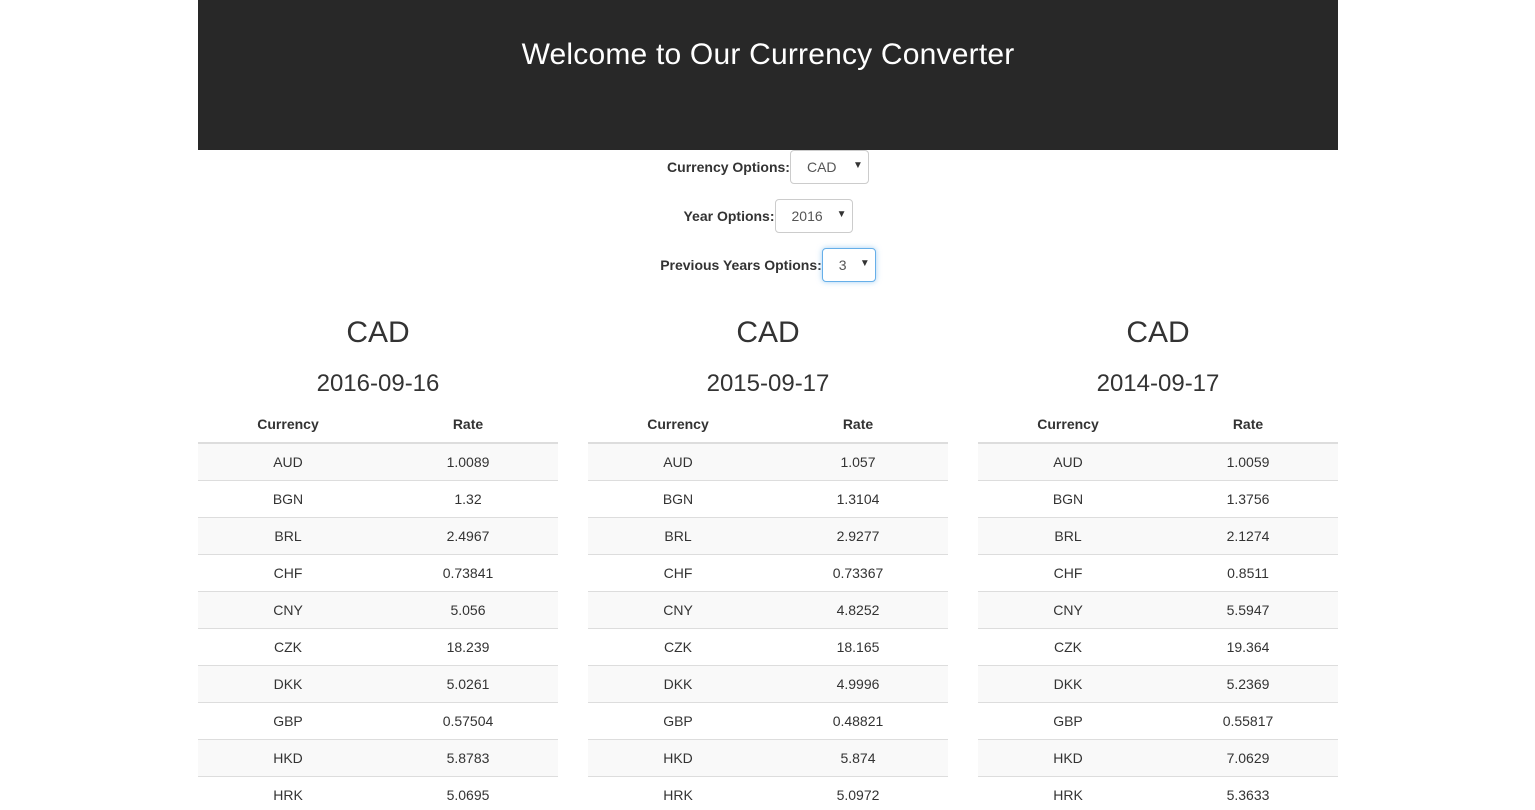 Image resolution: width=1535 pixels, height=810 pixels. What do you see at coordinates (728, 167) in the screenshot?
I see `currency-options-label: Currency Options:` at bounding box center [728, 167].